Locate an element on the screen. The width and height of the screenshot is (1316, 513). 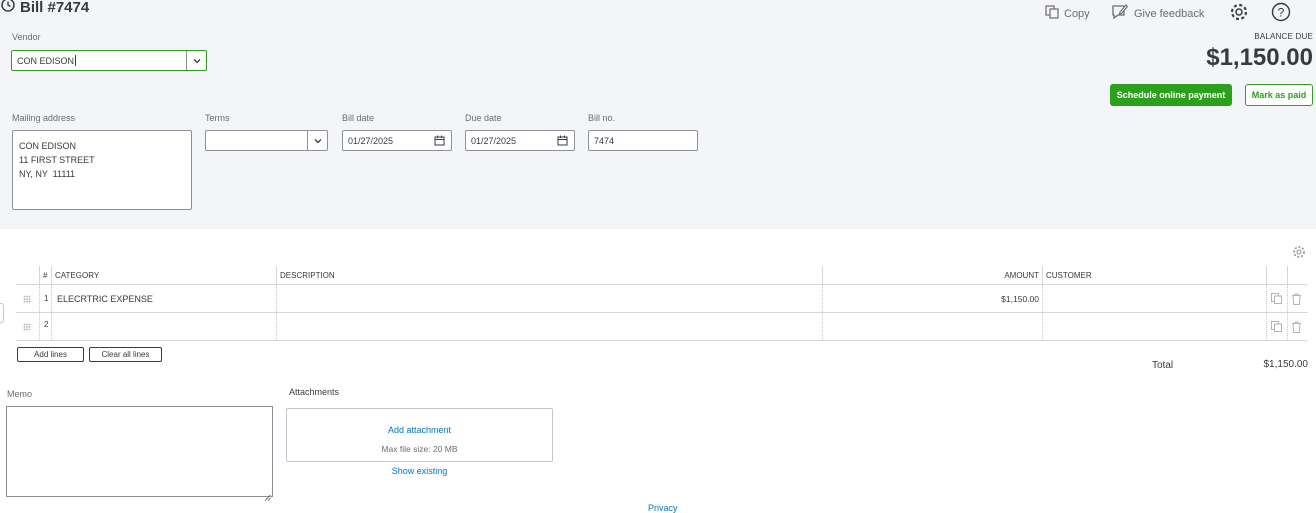
col-header-customer: CUSTOMER is located at coordinates (1069, 275).